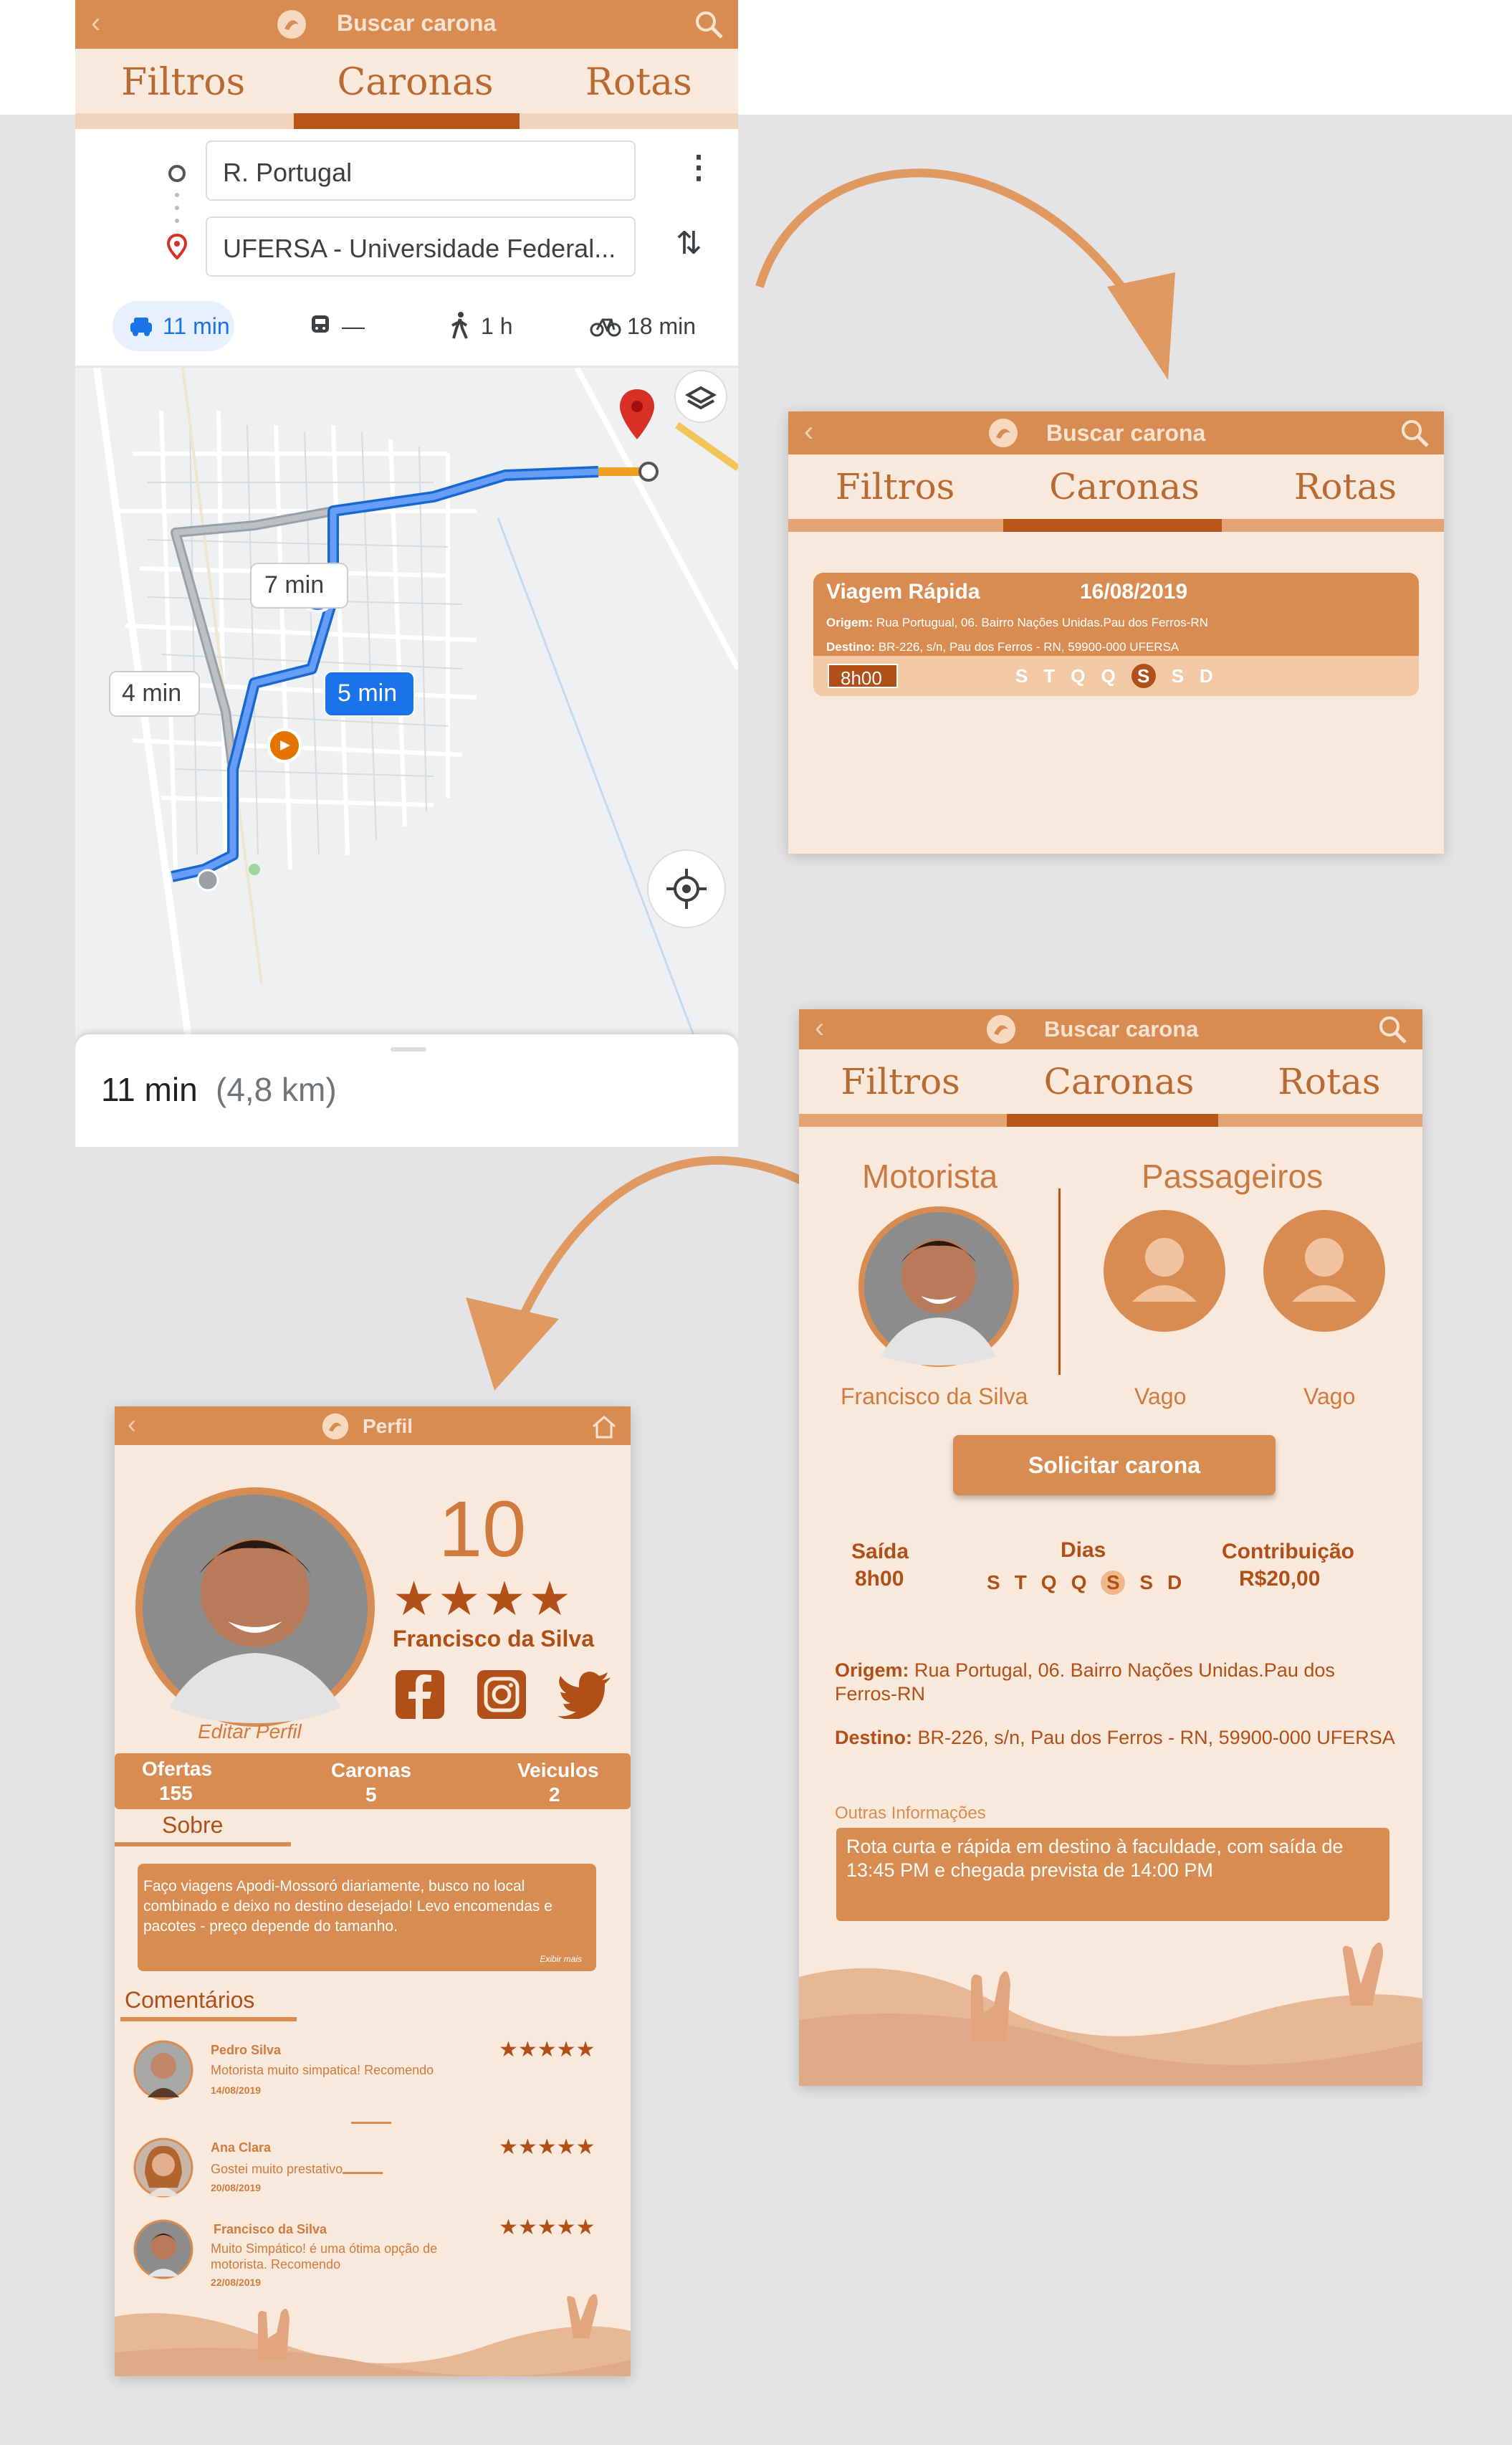  What do you see at coordinates (237, 2282) in the screenshot?
I see `comment-3-date: 22/08/2019` at bounding box center [237, 2282].